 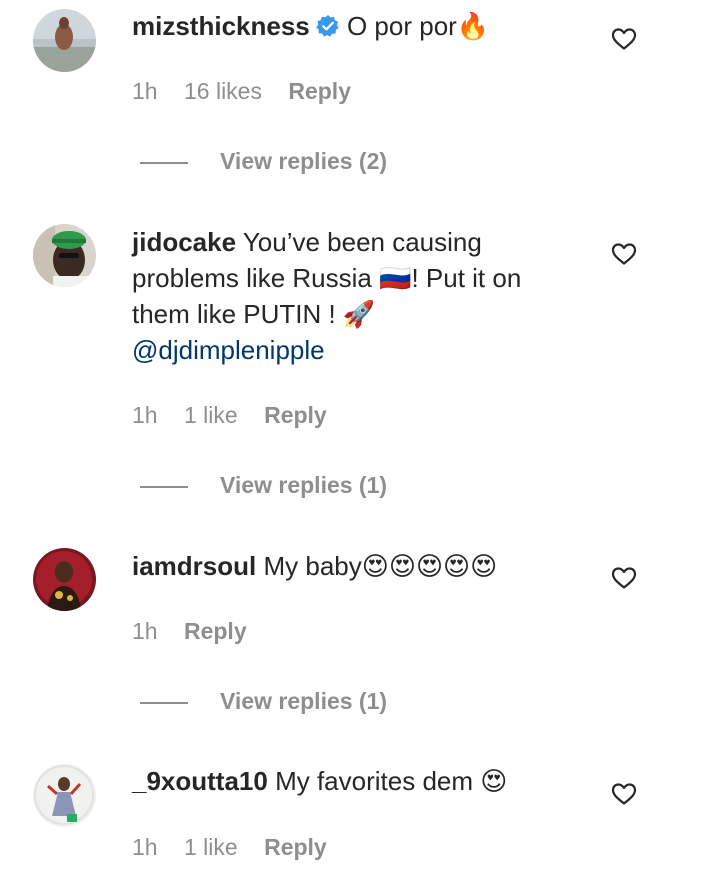 What do you see at coordinates (200, 781) in the screenshot?
I see `comment-username: _9xoutta10` at bounding box center [200, 781].